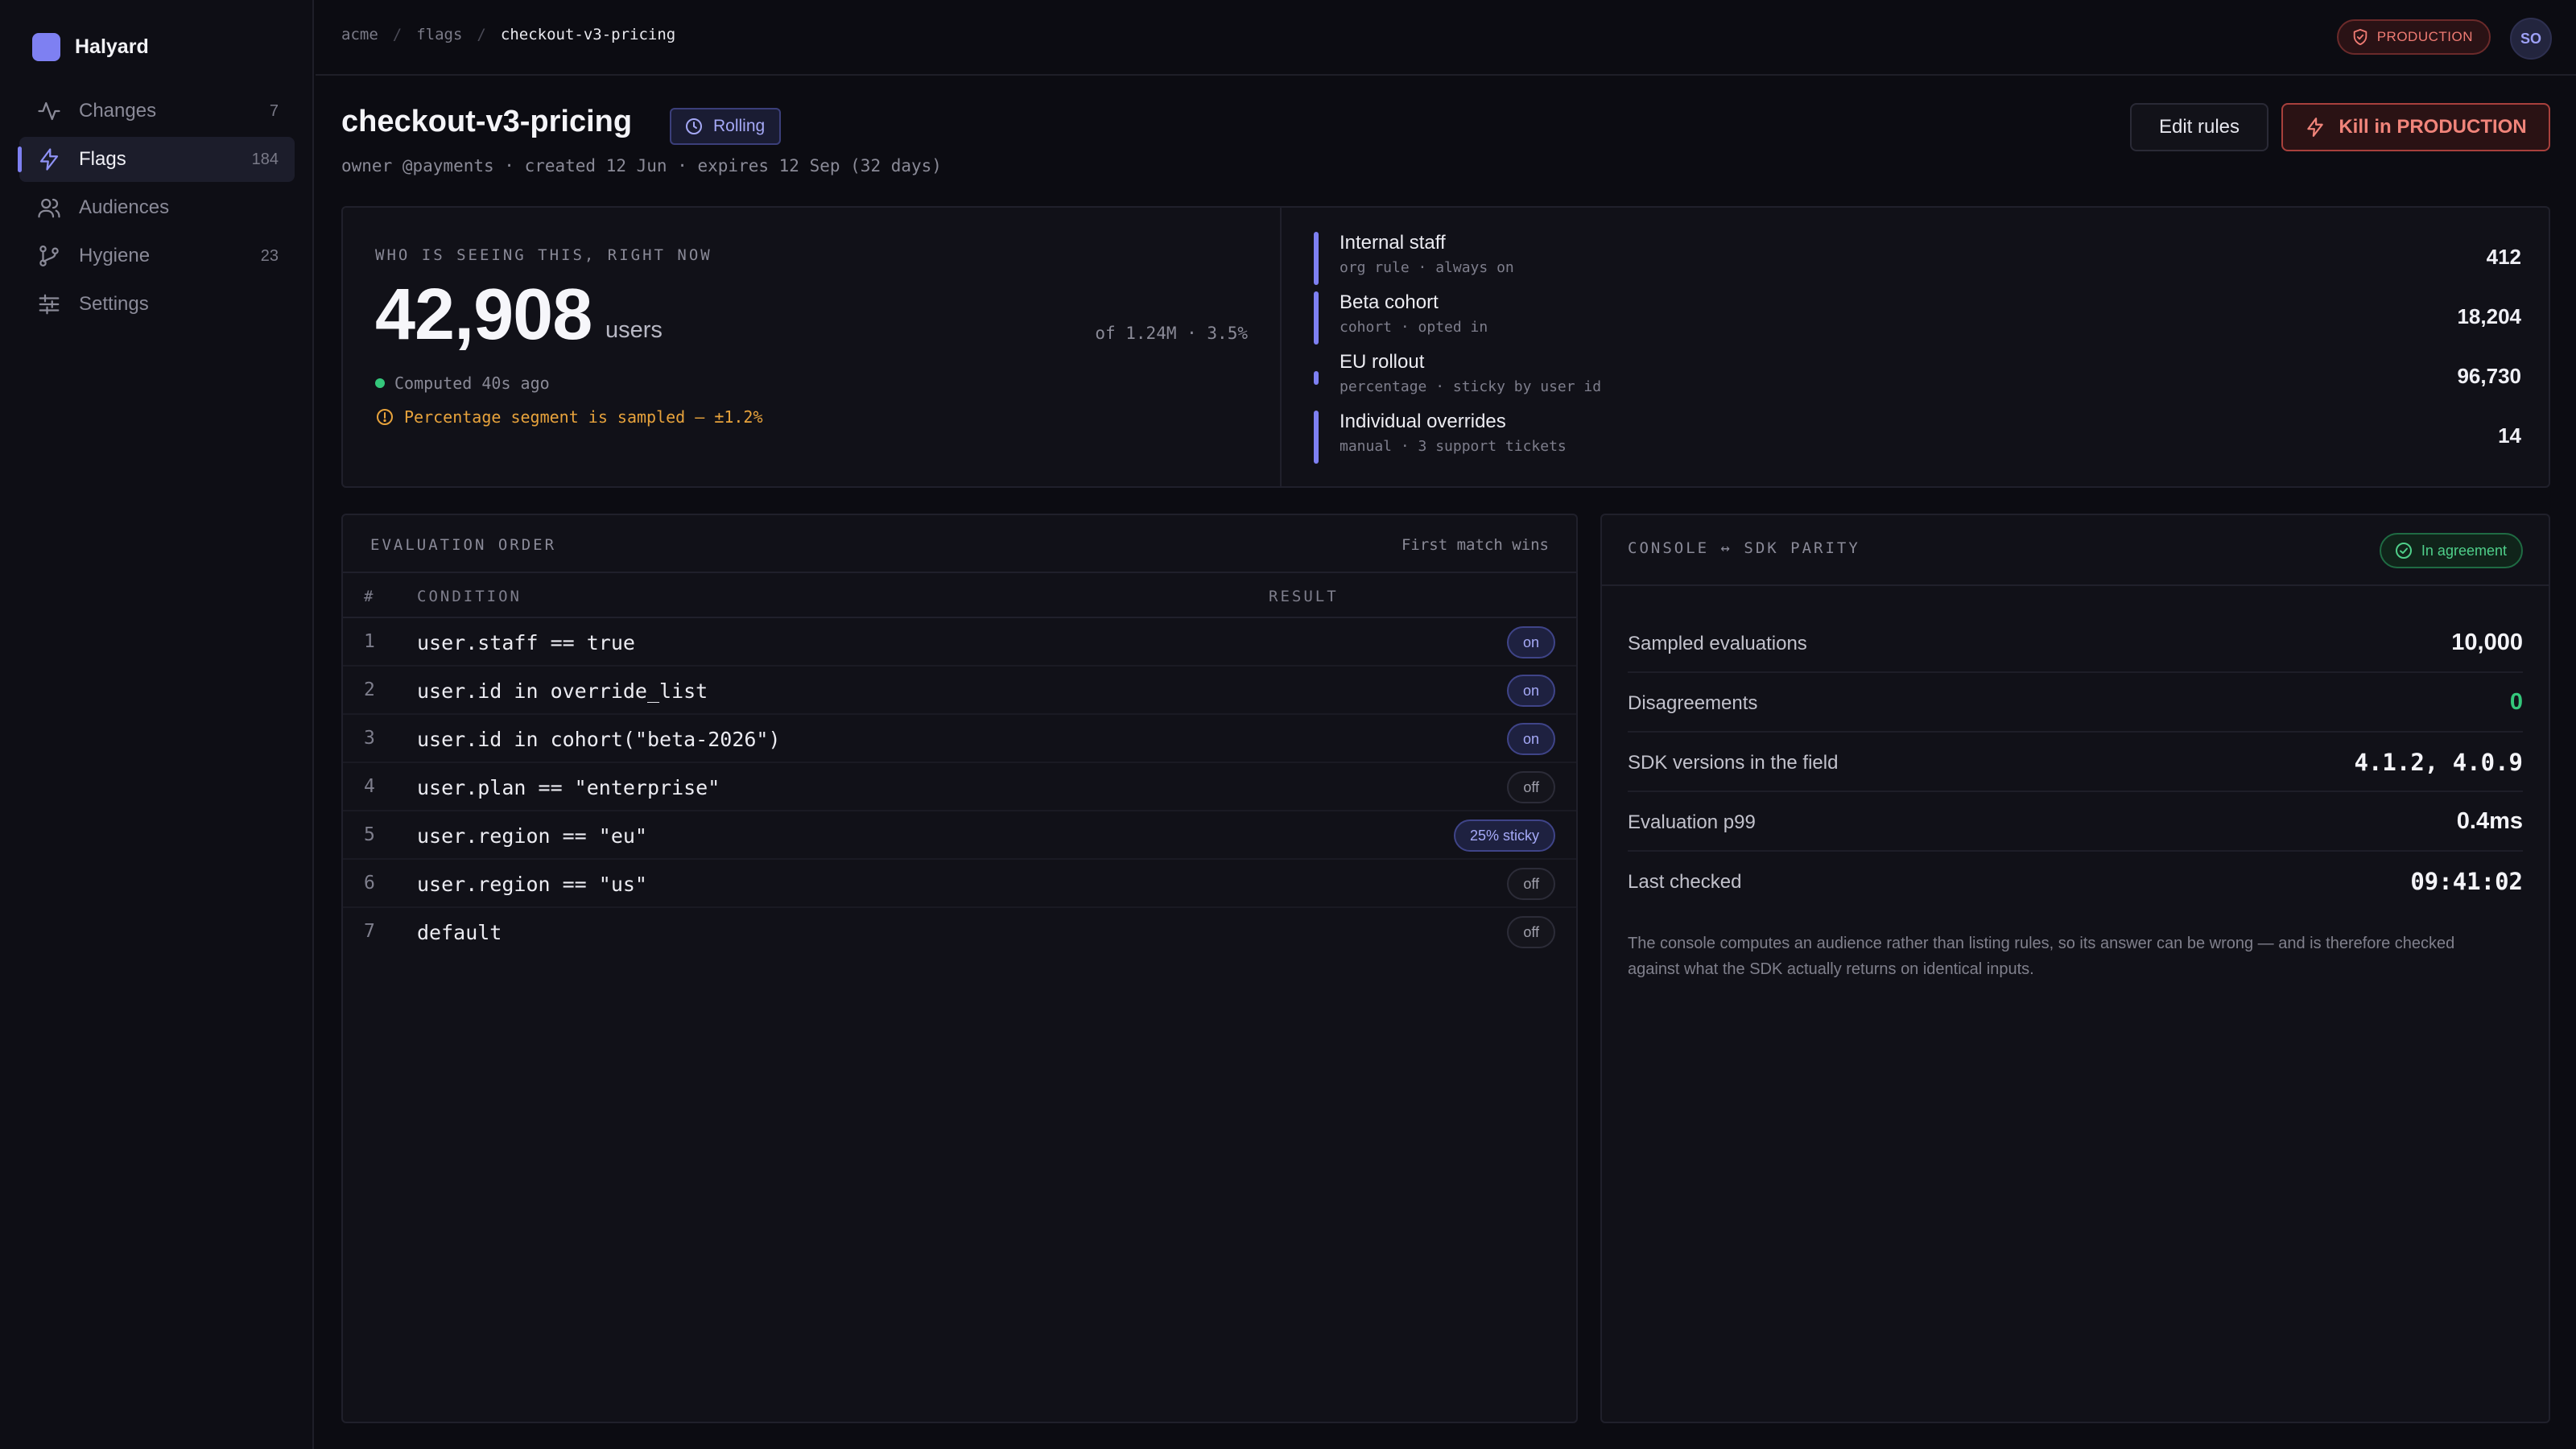  I want to click on computed-status: Computed 40s ago, so click(463, 383).